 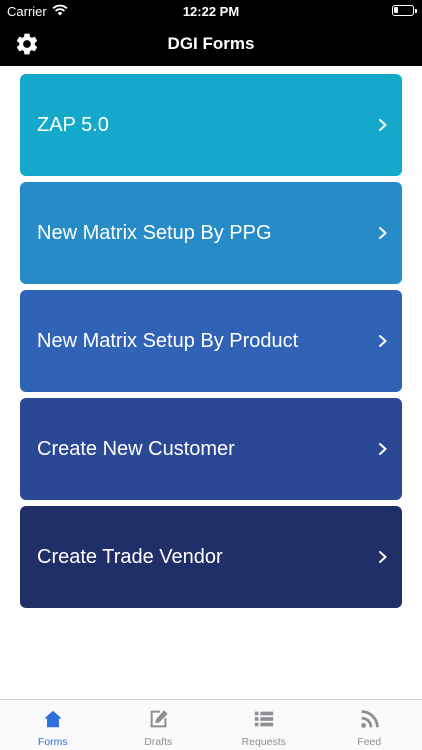 What do you see at coordinates (73, 125) in the screenshot?
I see `form-card-label: ZAP 5.0` at bounding box center [73, 125].